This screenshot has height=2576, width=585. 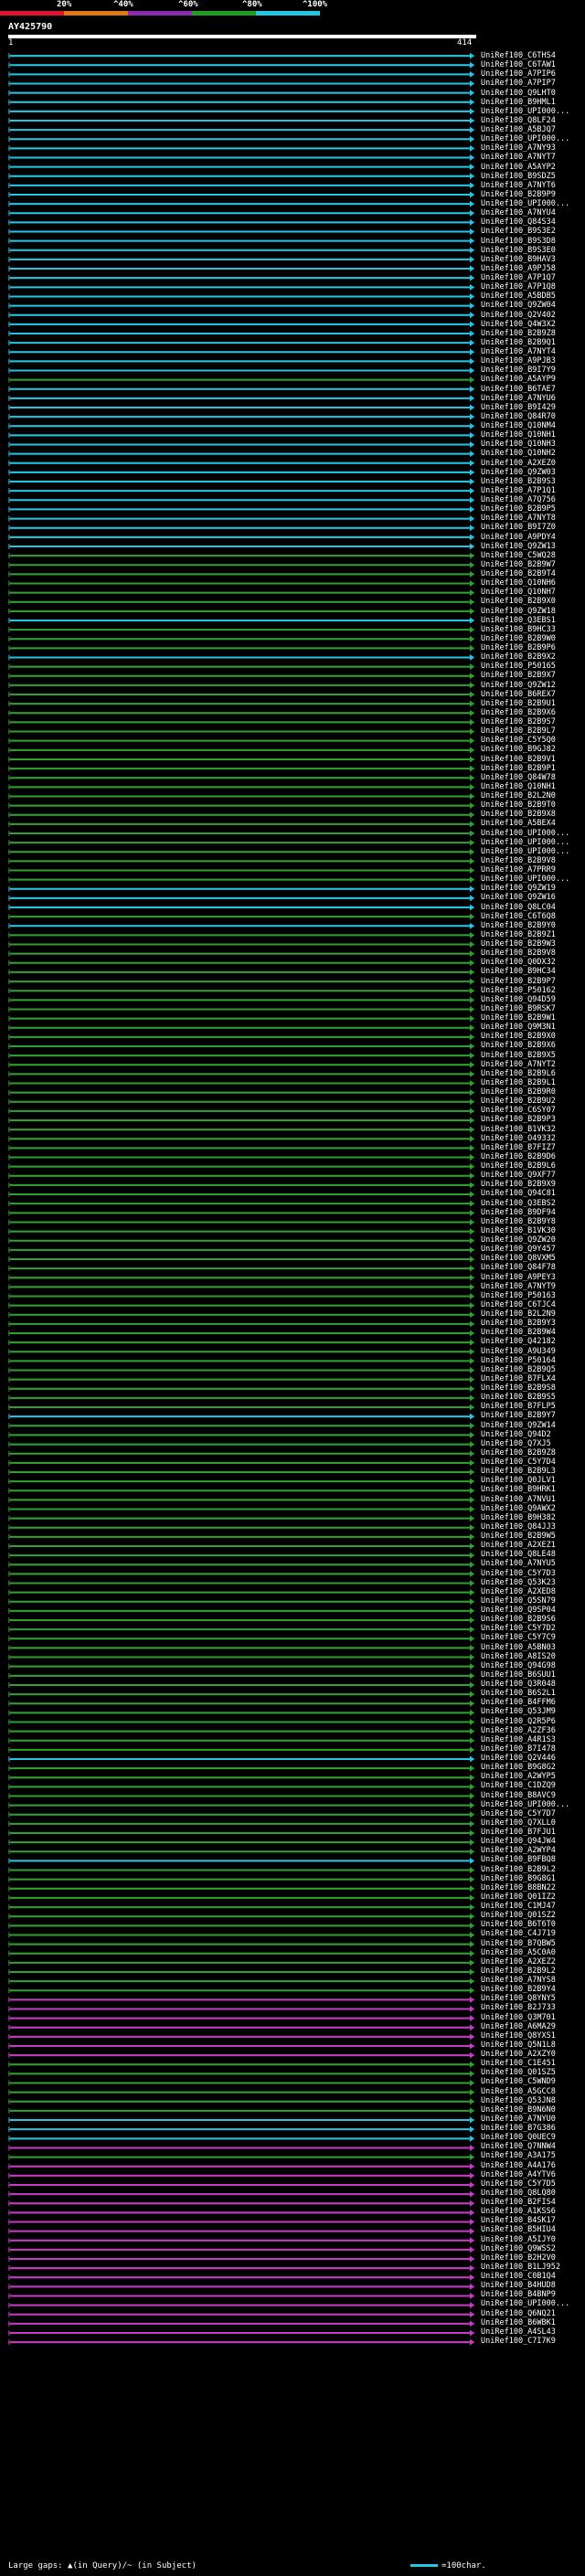 What do you see at coordinates (533, 268) in the screenshot?
I see `hit-label: UniRef100_A9PJ58` at bounding box center [533, 268].